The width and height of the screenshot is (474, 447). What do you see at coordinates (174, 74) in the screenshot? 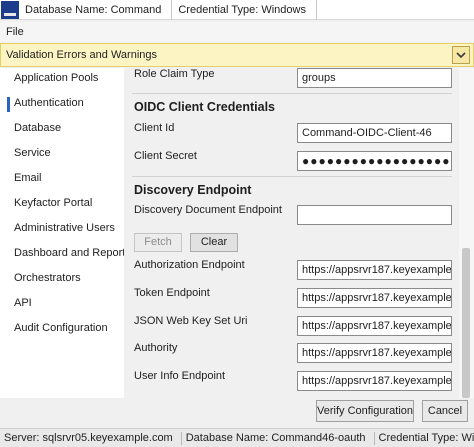
I see `role-claim-type-label: Role Claim Type` at bounding box center [174, 74].